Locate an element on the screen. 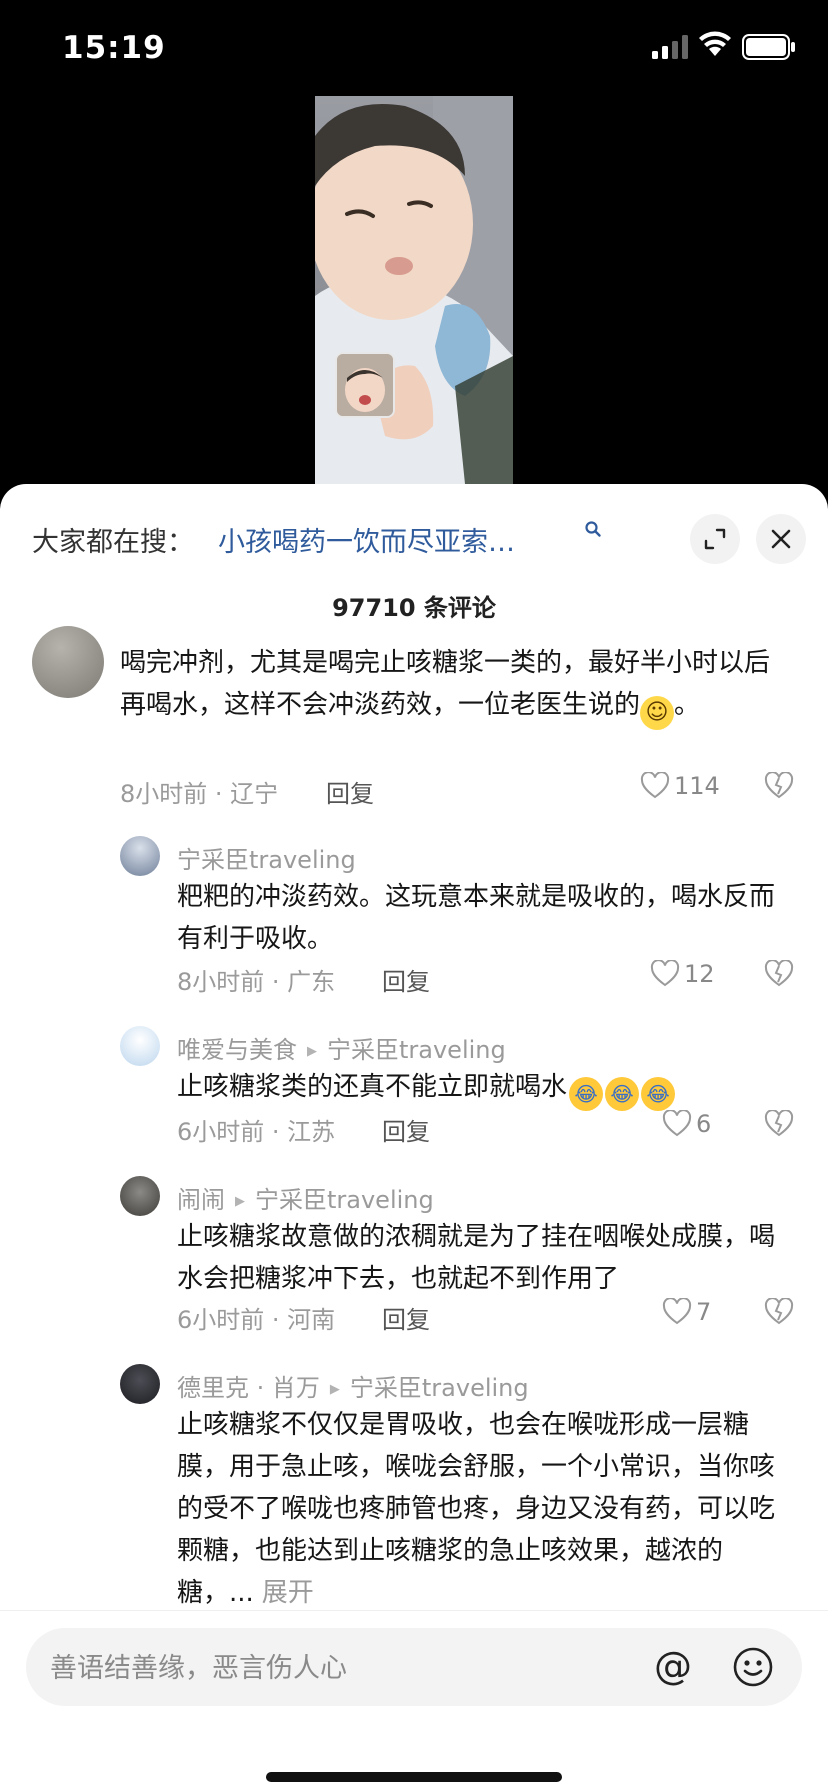 The width and height of the screenshot is (828, 1792). mention-button: @ is located at coordinates (673, 1666).